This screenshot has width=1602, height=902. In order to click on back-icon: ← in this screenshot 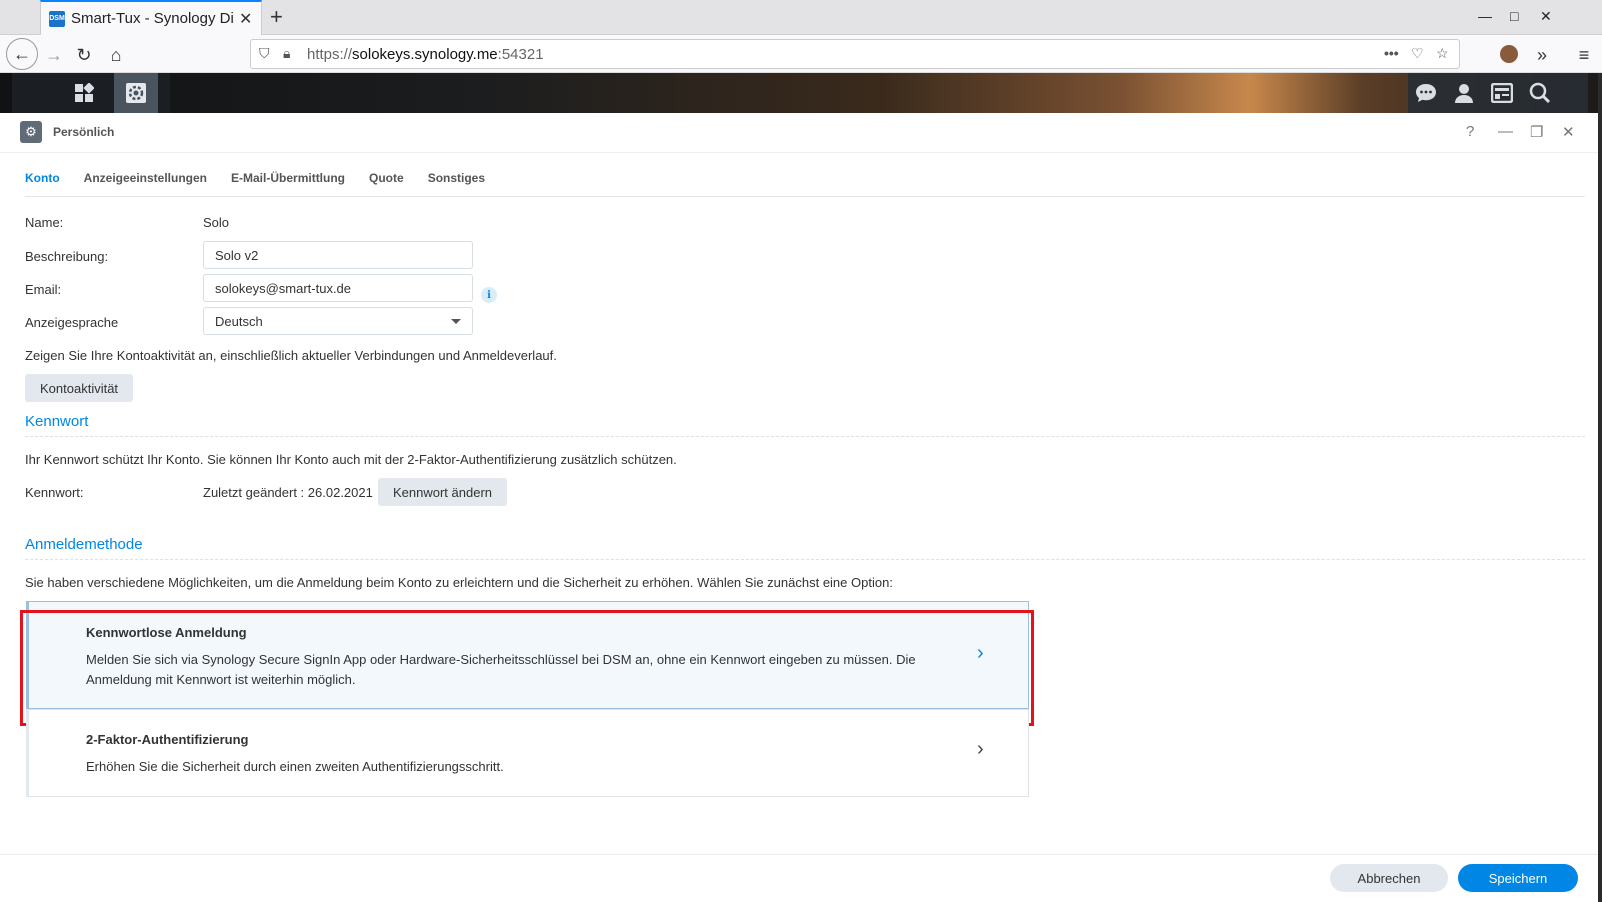, I will do `click(22, 54)`.